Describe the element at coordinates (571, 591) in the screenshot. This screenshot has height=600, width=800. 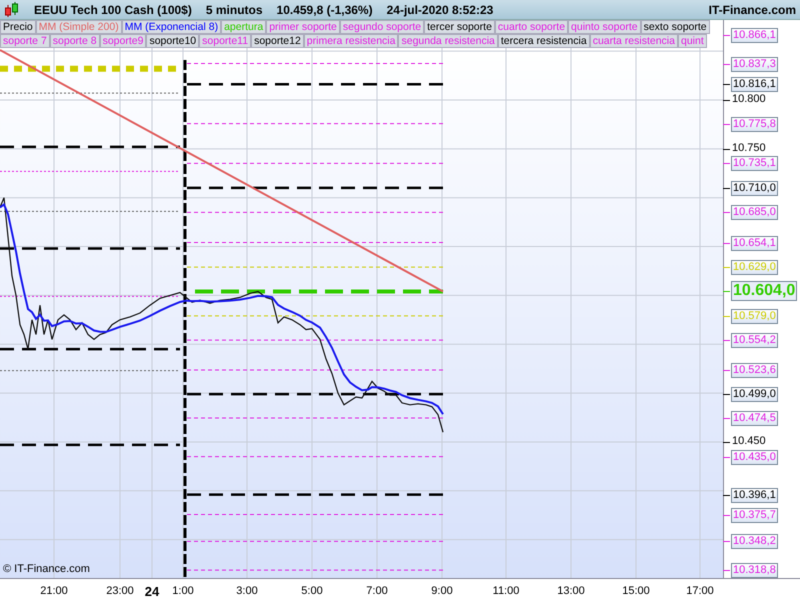
I see `time-label: 13:00` at that location.